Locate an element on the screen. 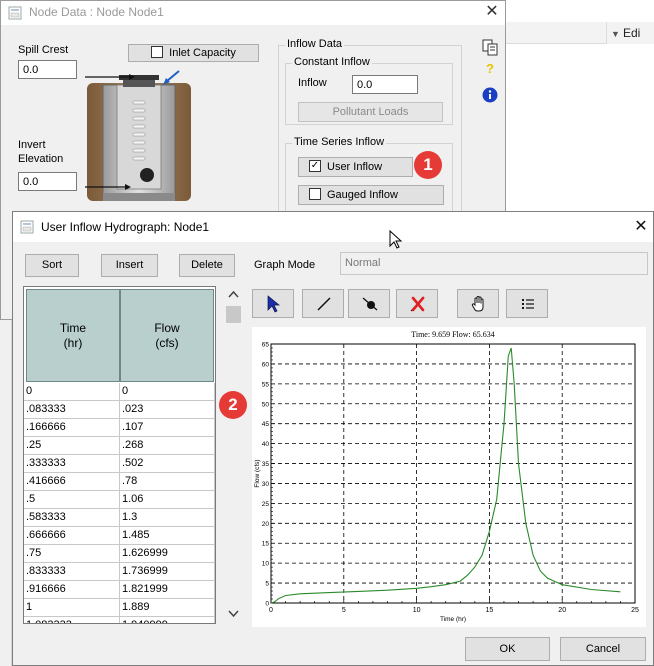 The width and height of the screenshot is (654, 666). table-row: 1 1.889 is located at coordinates (119, 608).